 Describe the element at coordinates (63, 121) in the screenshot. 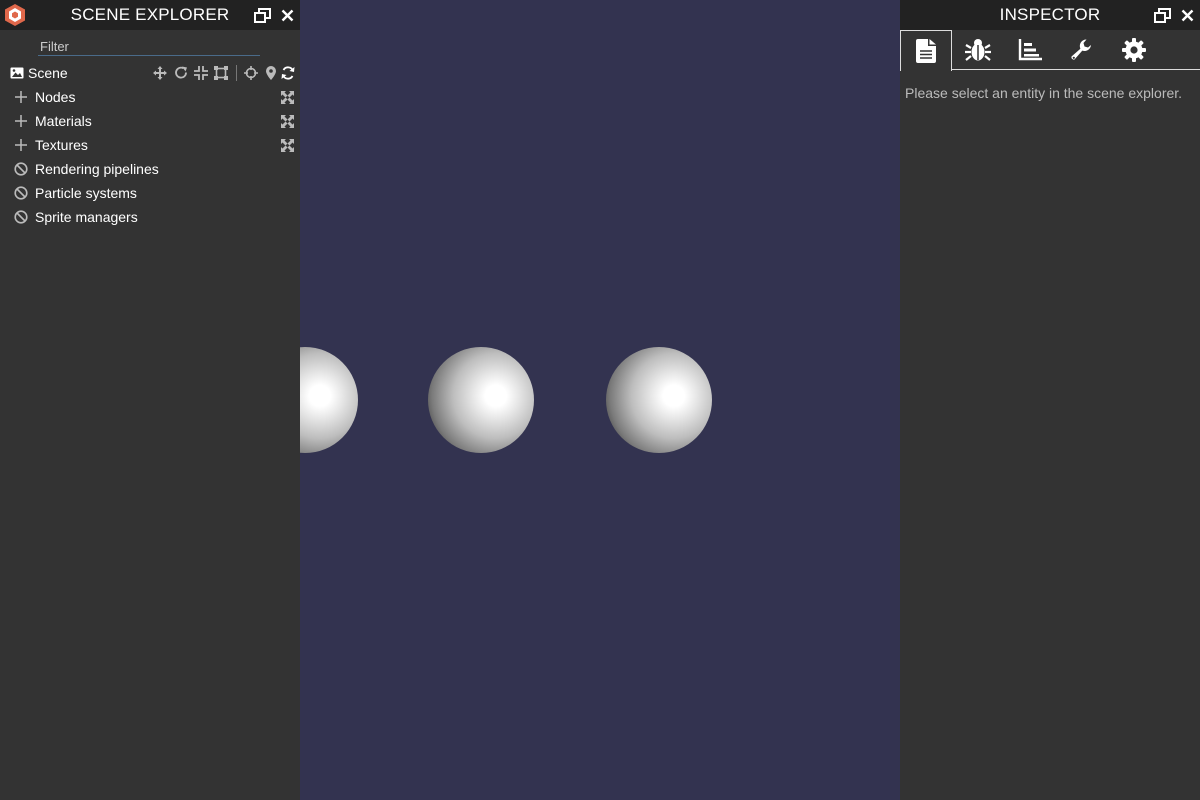

I see `tree-item-label: Materials` at that location.